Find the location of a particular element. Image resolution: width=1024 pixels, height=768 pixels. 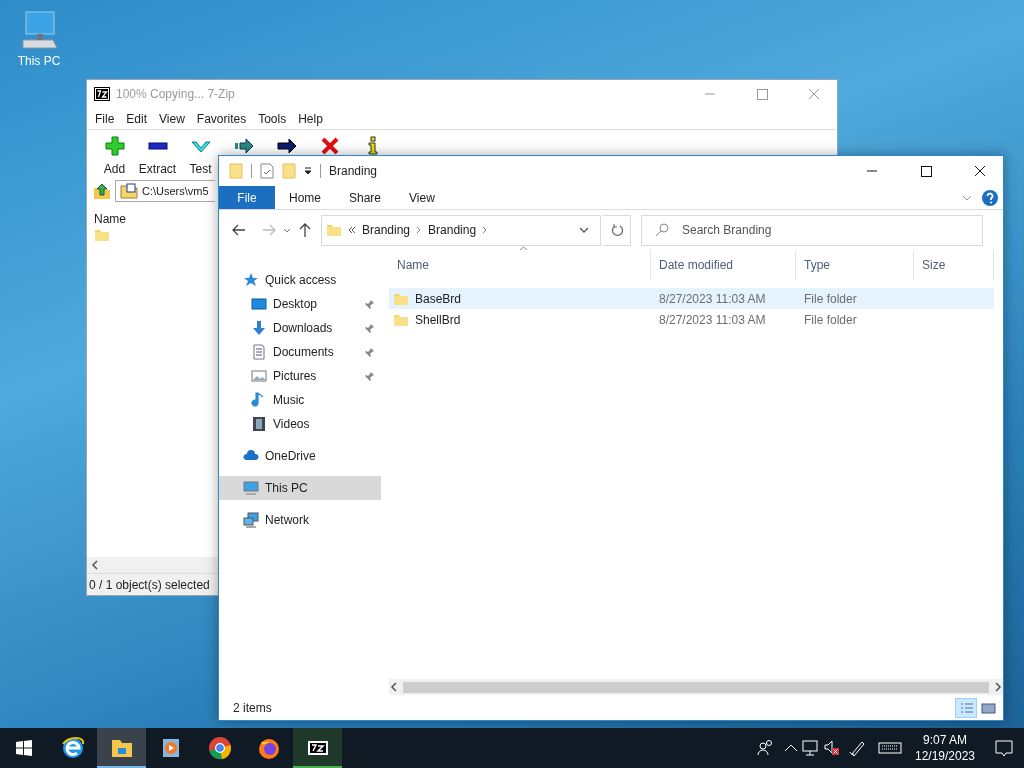

ribbon-tab: View is located at coordinates (422, 197).